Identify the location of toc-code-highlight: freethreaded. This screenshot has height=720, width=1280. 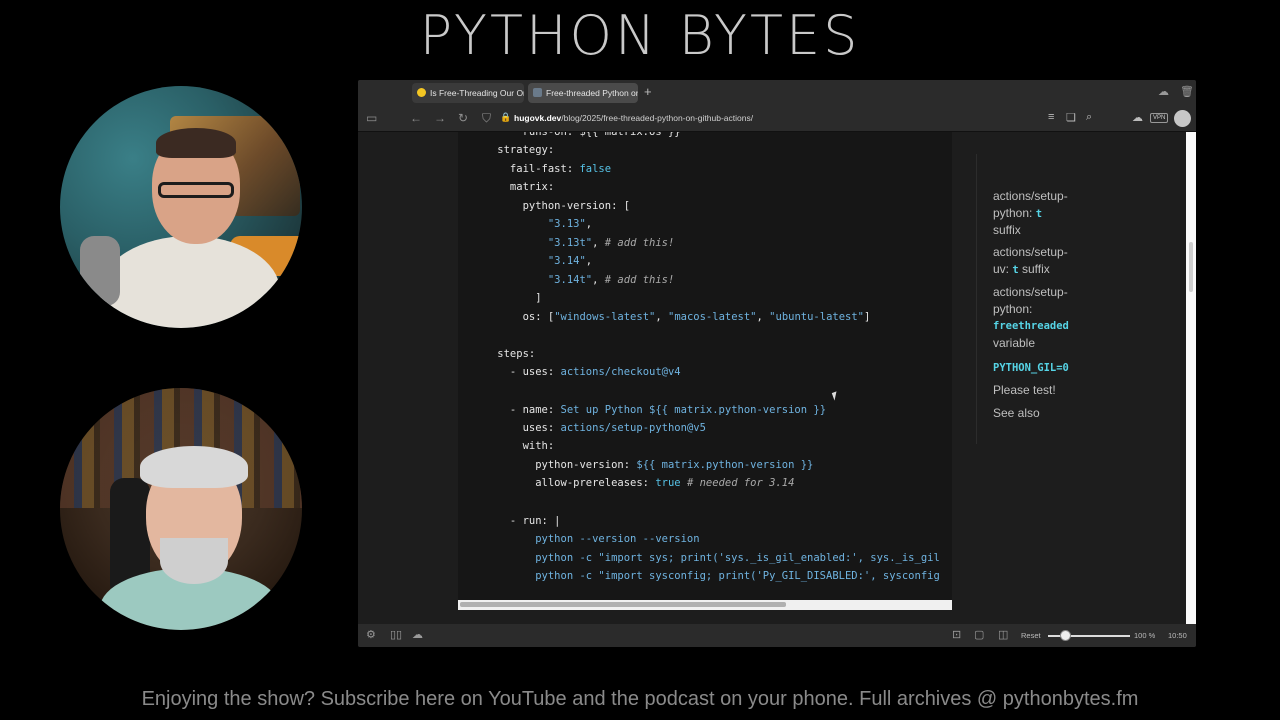
(1031, 326).